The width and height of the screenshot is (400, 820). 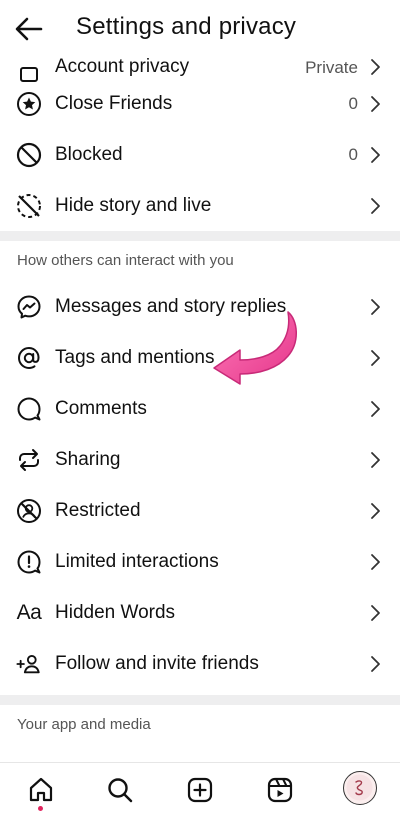 What do you see at coordinates (29, 664) in the screenshot?
I see `add-person-icon` at bounding box center [29, 664].